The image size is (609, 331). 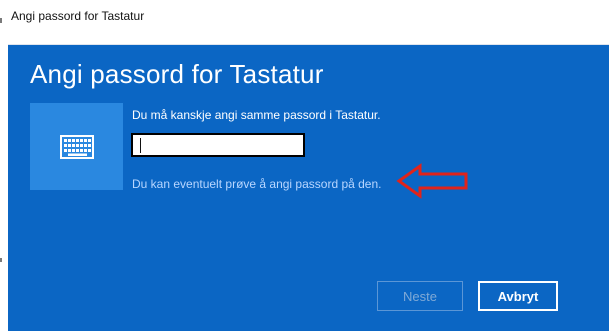 What do you see at coordinates (518, 296) in the screenshot?
I see `cancel-button: Avbryt` at bounding box center [518, 296].